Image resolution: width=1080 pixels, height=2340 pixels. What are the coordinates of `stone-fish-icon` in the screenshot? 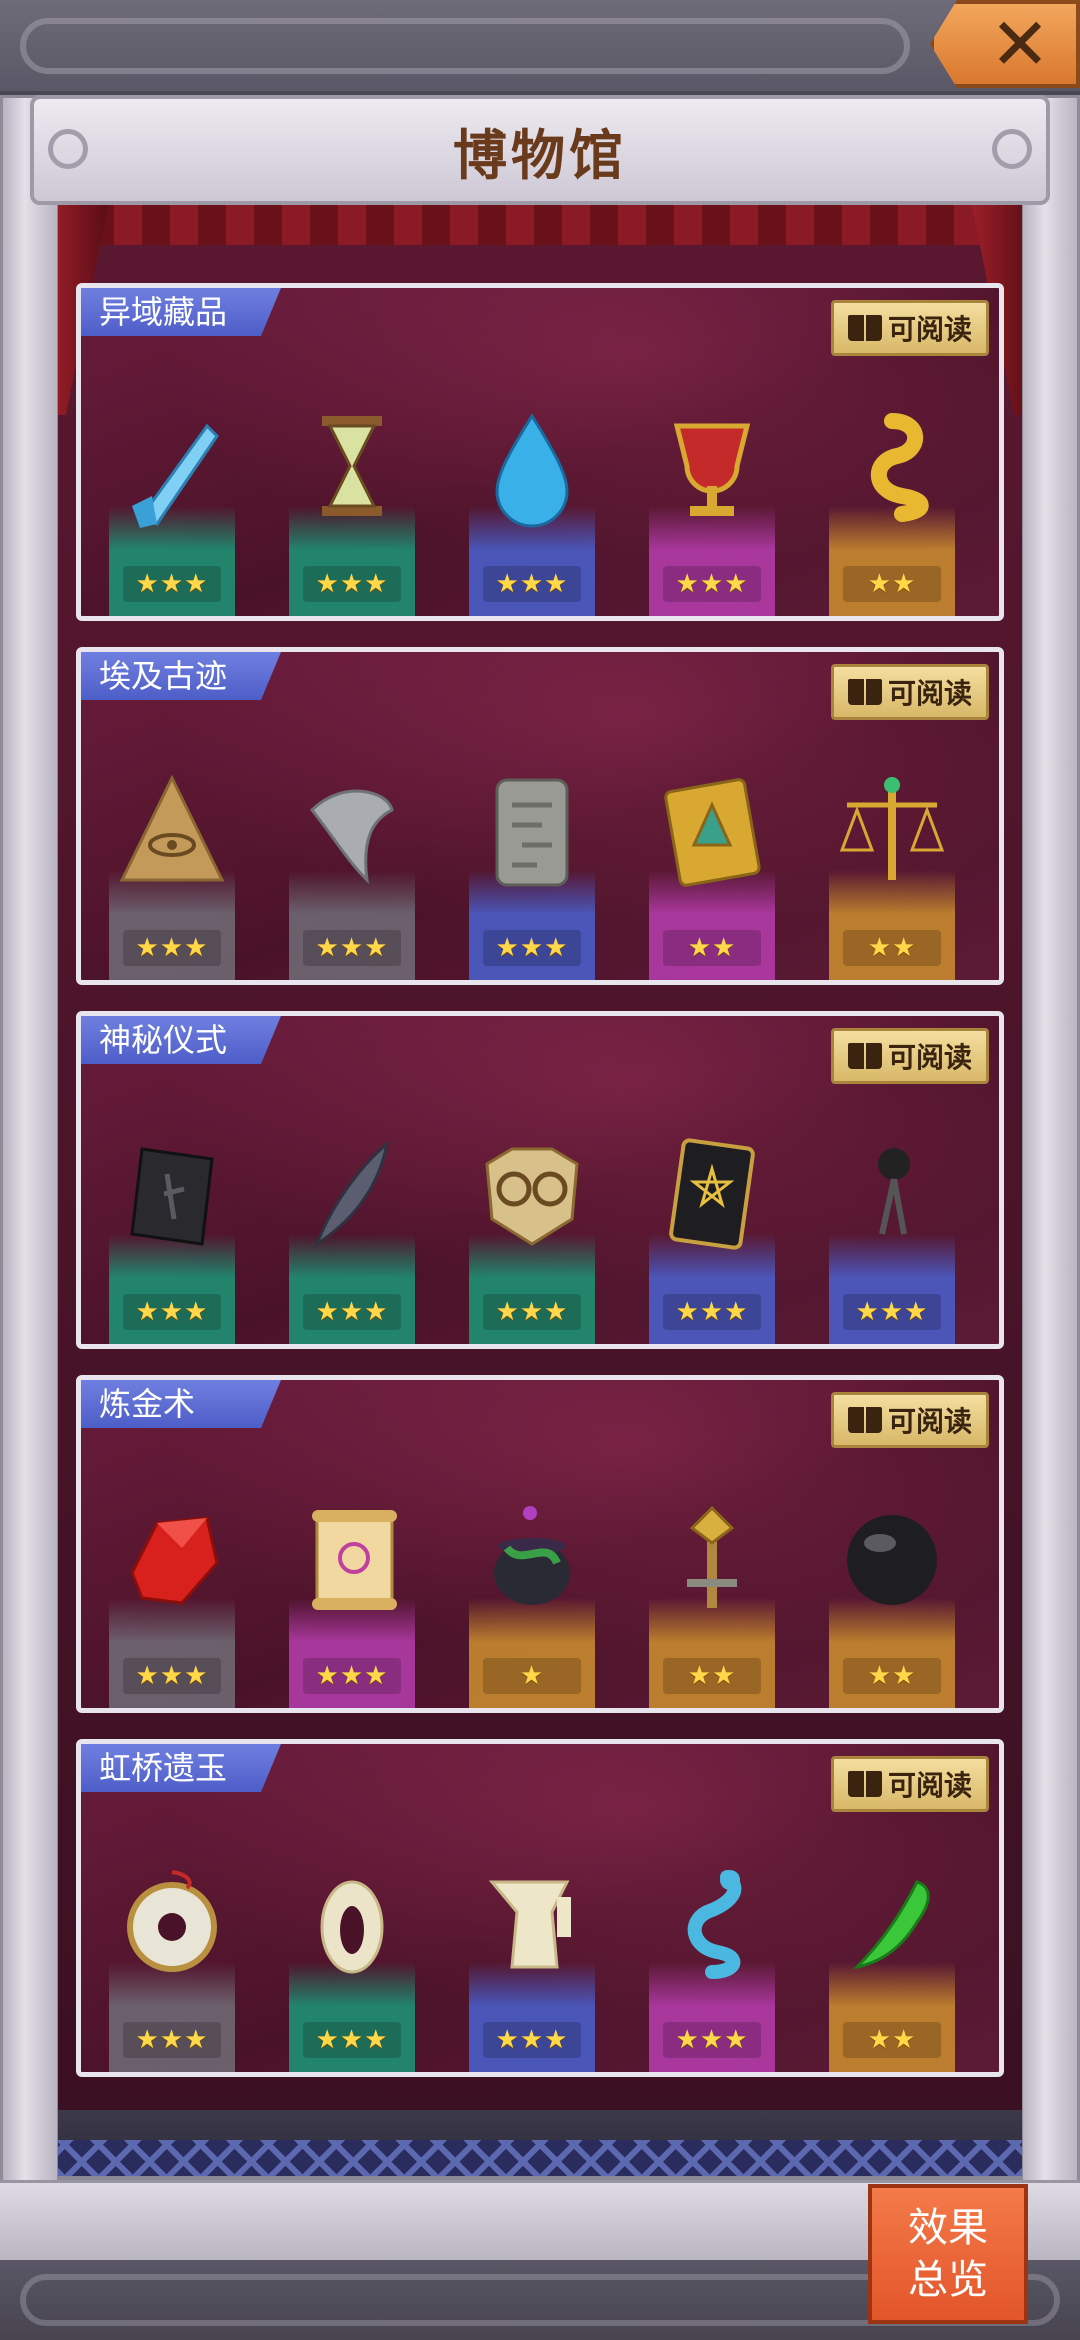 It's located at (352, 830).